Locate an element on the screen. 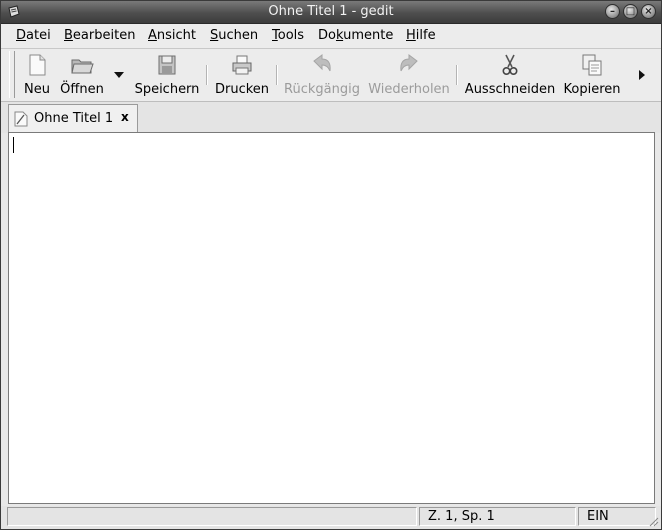 The image size is (662, 531). status-bar: Z. 1, Sp. 1 EIN is located at coordinates (331, 517).